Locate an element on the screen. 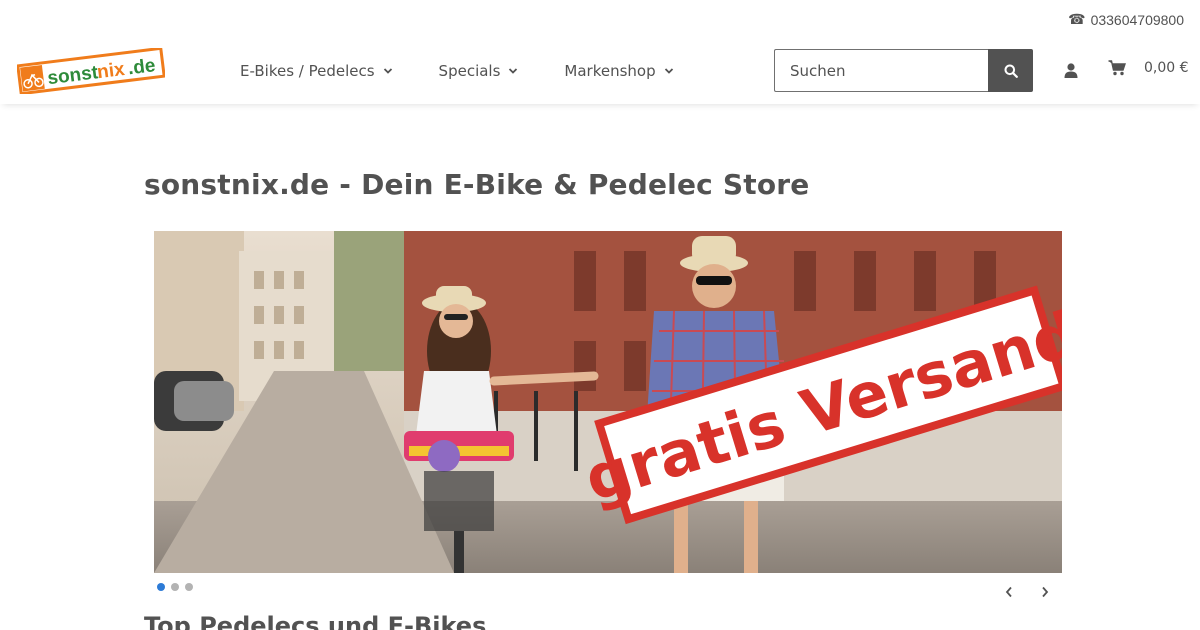 The width and height of the screenshot is (1200, 630). phone-contact: ☎ 033604709800 is located at coordinates (1126, 19).